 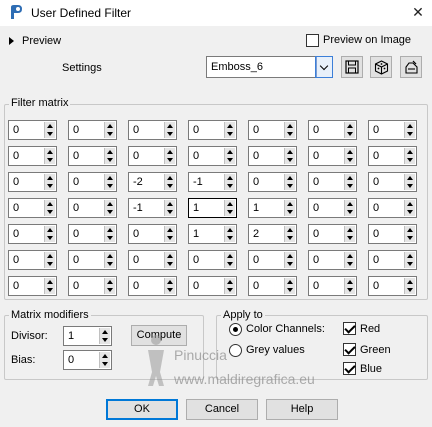 I want to click on matrix-cell-spinner: 2, so click(x=272, y=234).